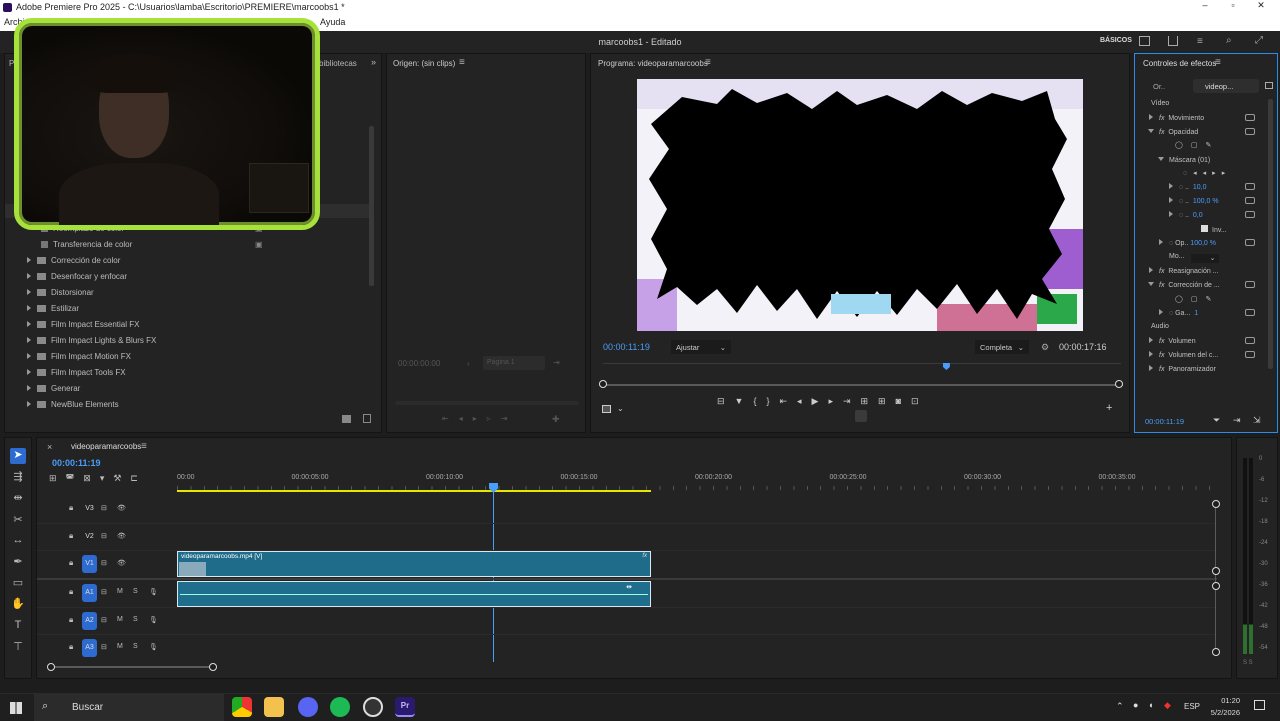 The width and height of the screenshot is (1280, 721). Describe the element at coordinates (18, 456) in the screenshot. I see `selection-tool-icon: ➤` at that location.